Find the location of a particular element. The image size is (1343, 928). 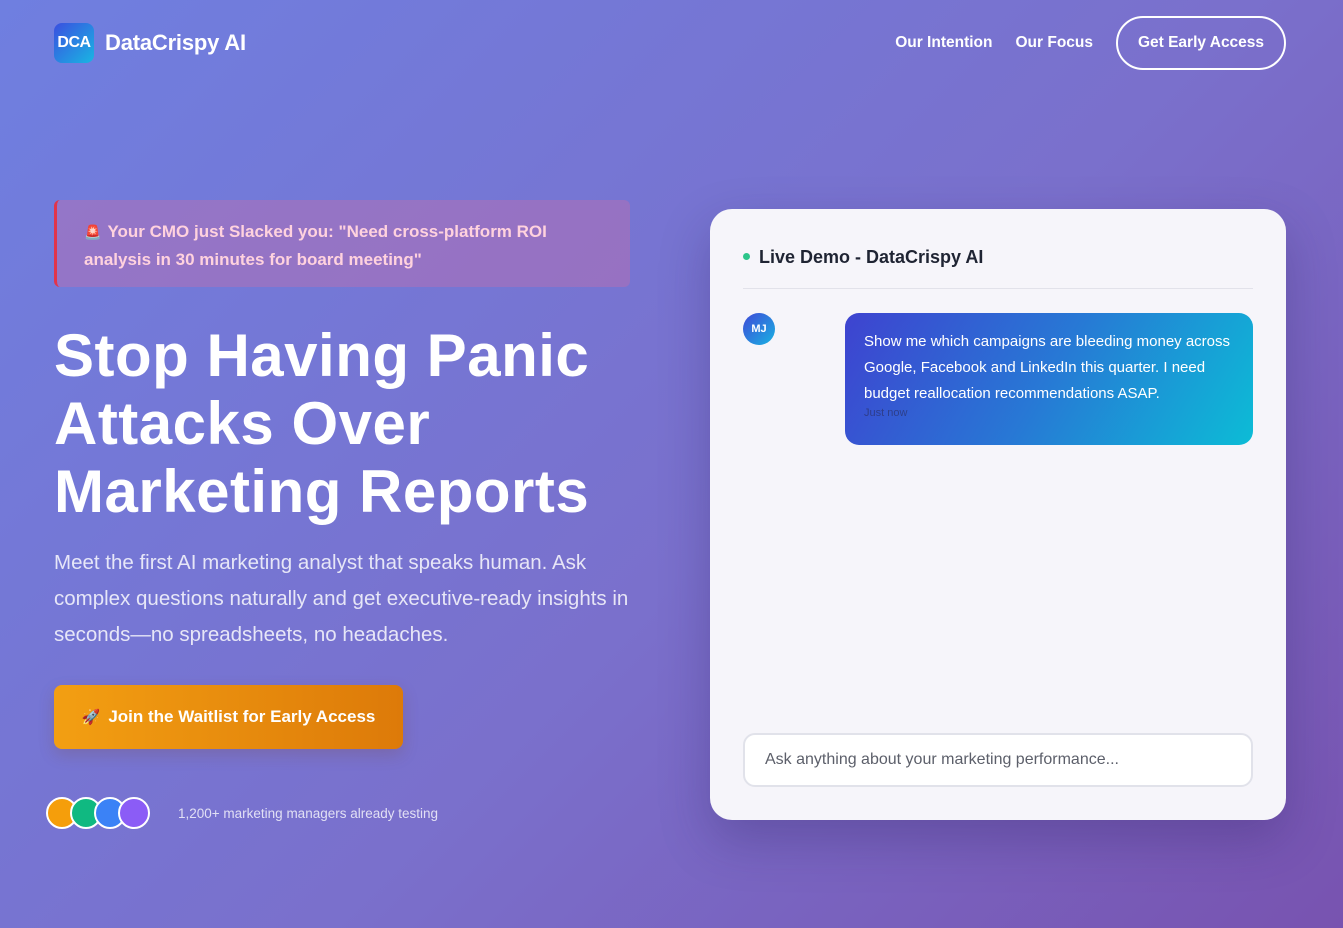

message-timestamp: Just now is located at coordinates (886, 413).